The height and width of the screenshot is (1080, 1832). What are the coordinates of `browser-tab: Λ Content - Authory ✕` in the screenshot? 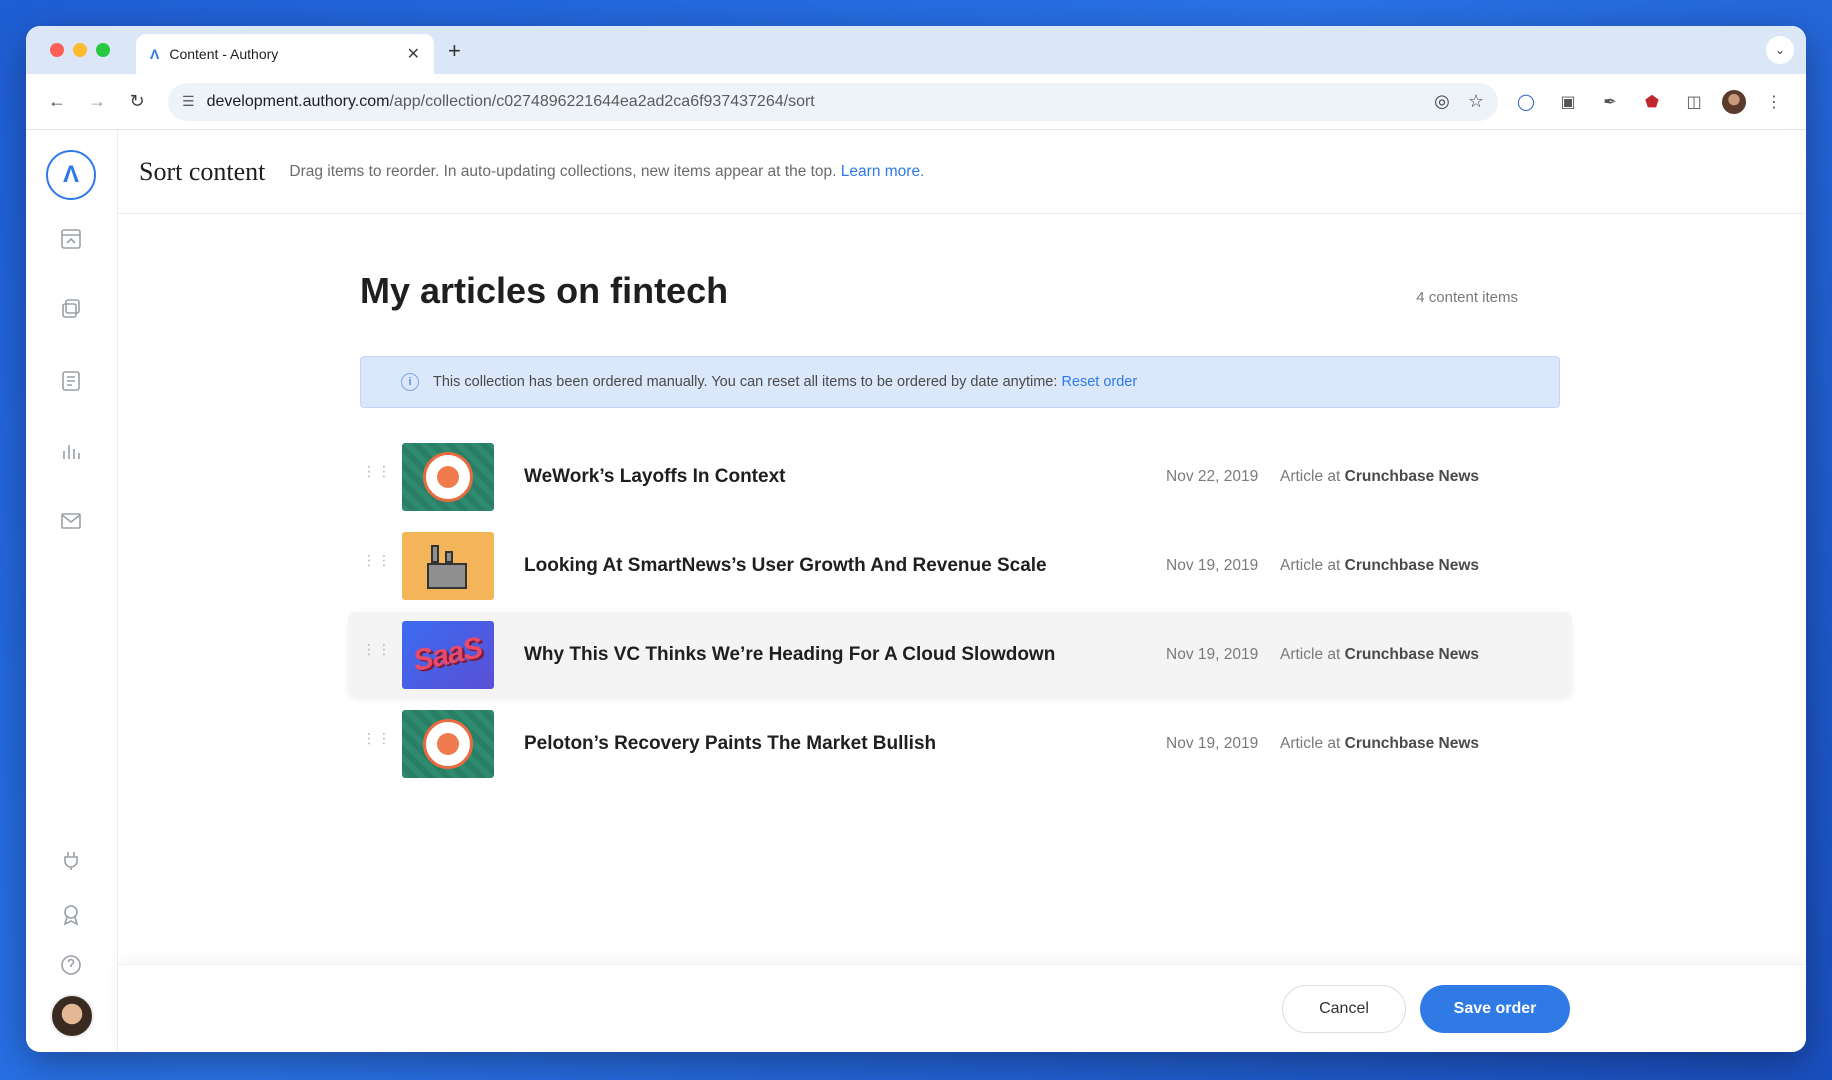 It's located at (285, 54).